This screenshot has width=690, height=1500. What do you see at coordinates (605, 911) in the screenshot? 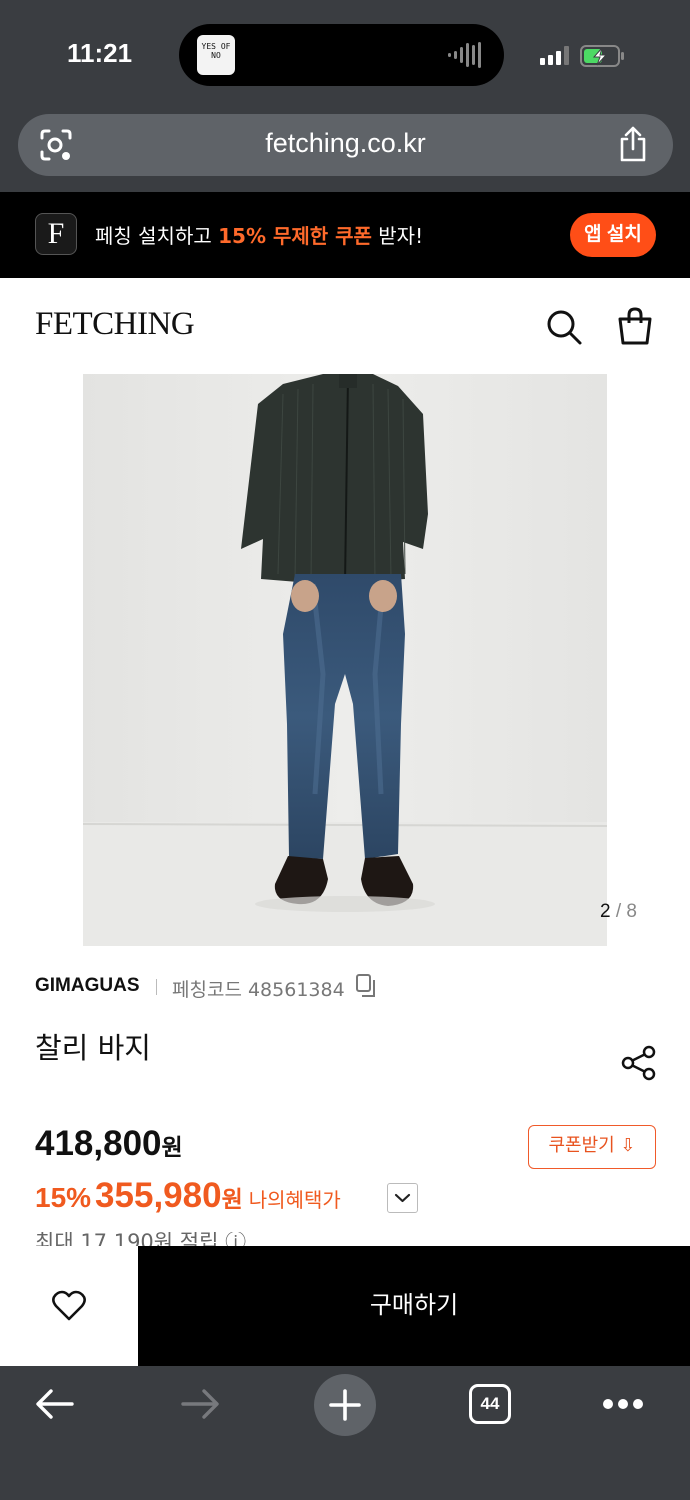
I see `pager-current: 2` at bounding box center [605, 911].